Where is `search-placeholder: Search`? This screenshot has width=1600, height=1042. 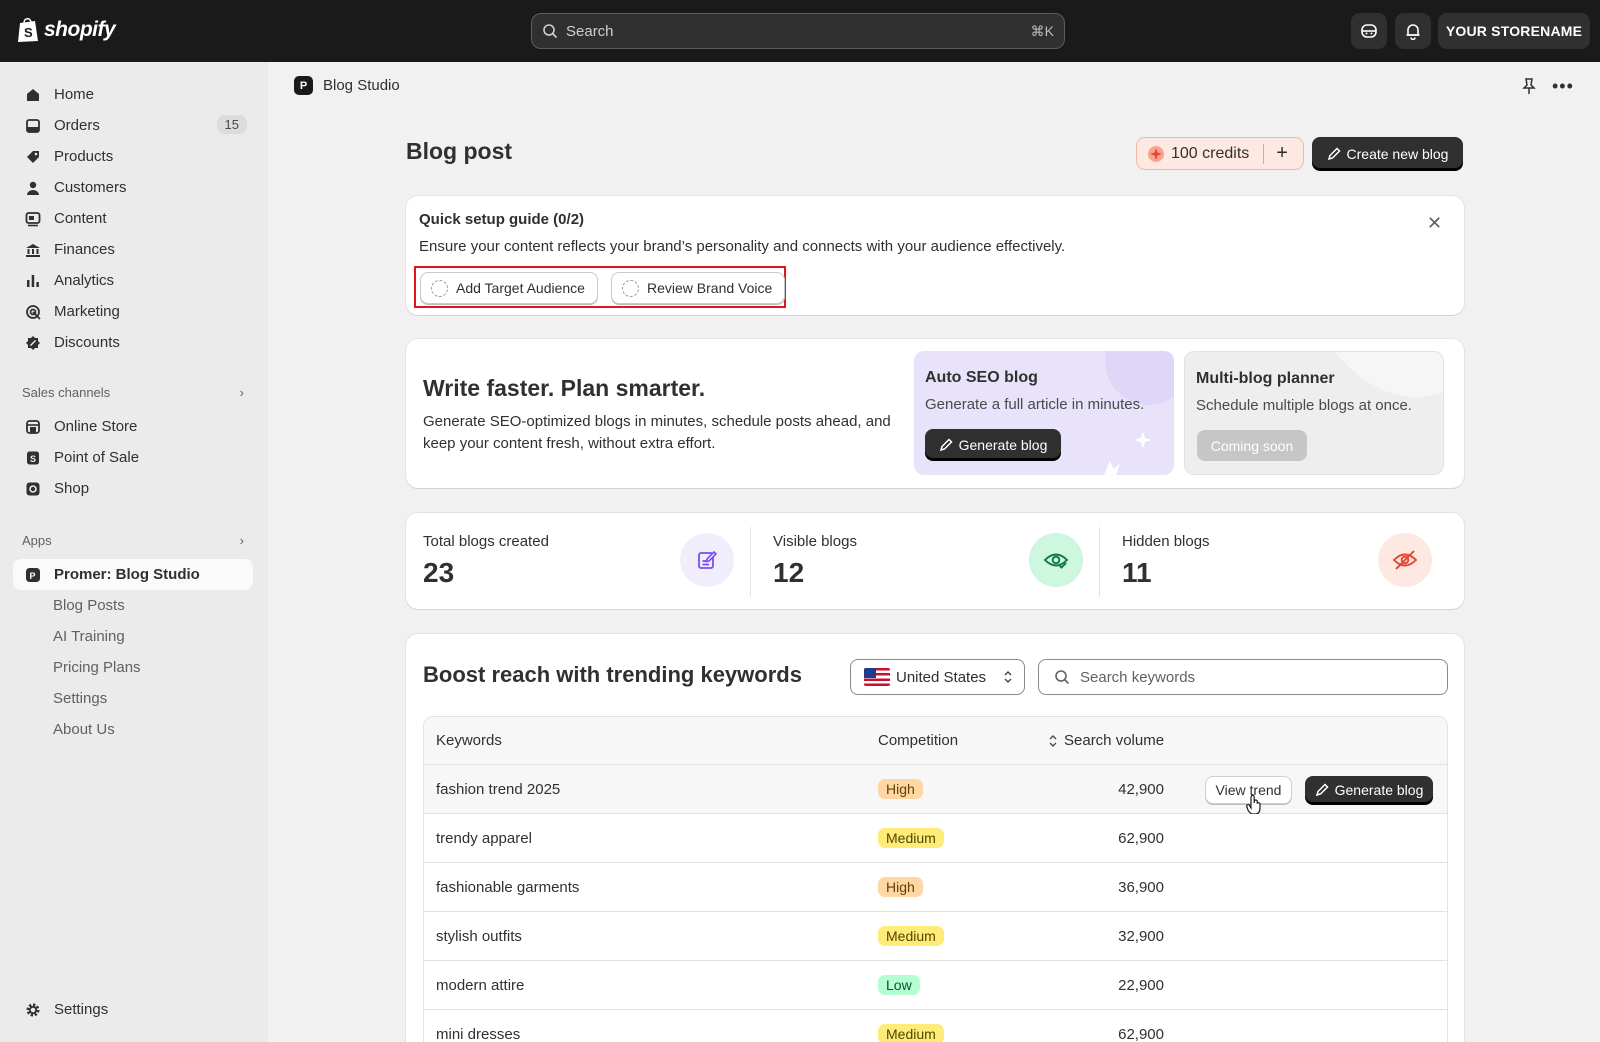 search-placeholder: Search is located at coordinates (590, 31).